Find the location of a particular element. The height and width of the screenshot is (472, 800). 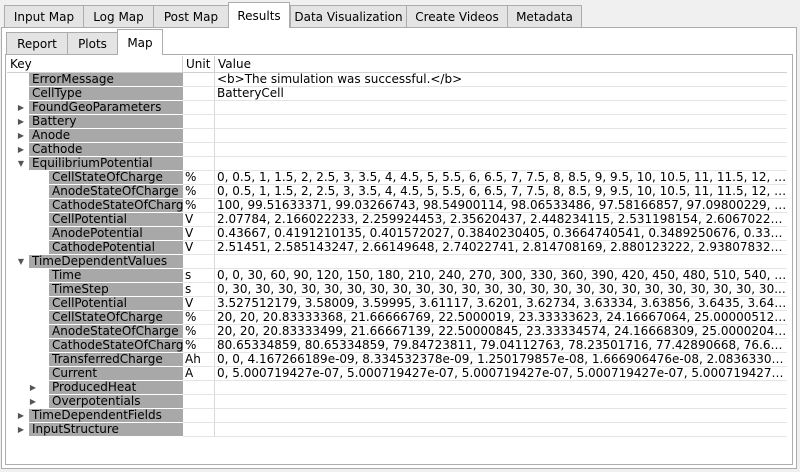

tree-row: ▶ TimeDependentFields is located at coordinates (397, 416).